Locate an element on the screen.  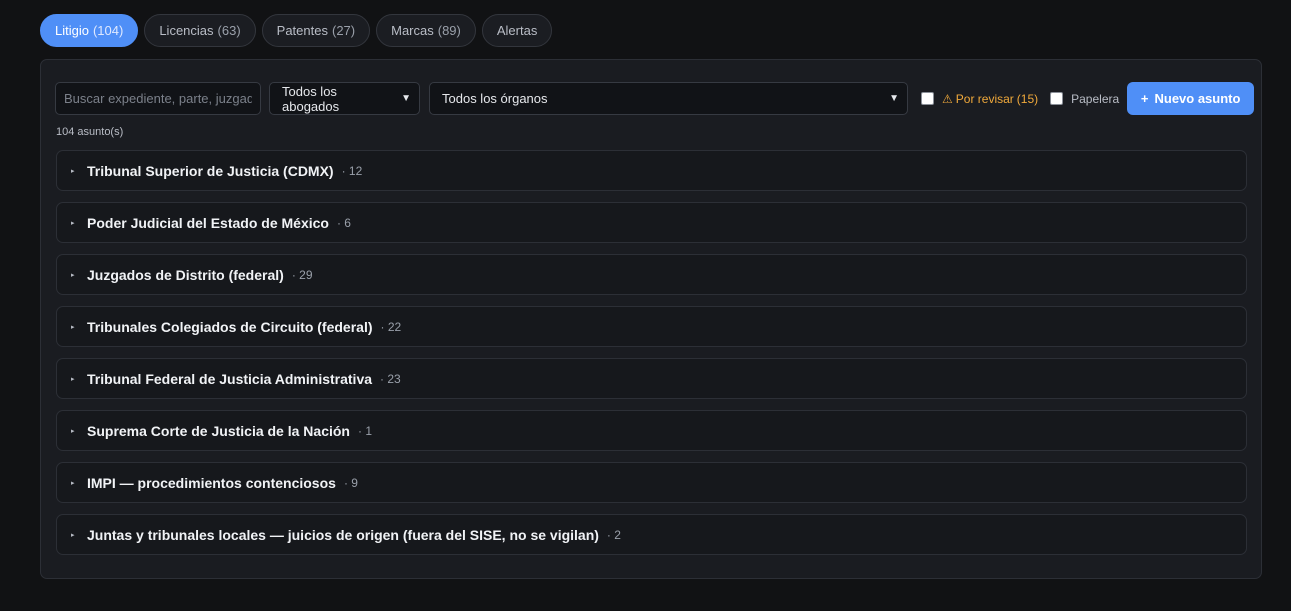
tab-litigio: Litigio (104) is located at coordinates (89, 30).